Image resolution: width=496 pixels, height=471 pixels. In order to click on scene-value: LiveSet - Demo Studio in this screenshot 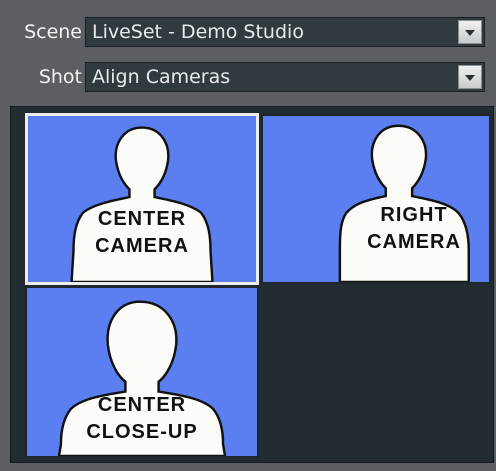, I will do `click(198, 32)`.